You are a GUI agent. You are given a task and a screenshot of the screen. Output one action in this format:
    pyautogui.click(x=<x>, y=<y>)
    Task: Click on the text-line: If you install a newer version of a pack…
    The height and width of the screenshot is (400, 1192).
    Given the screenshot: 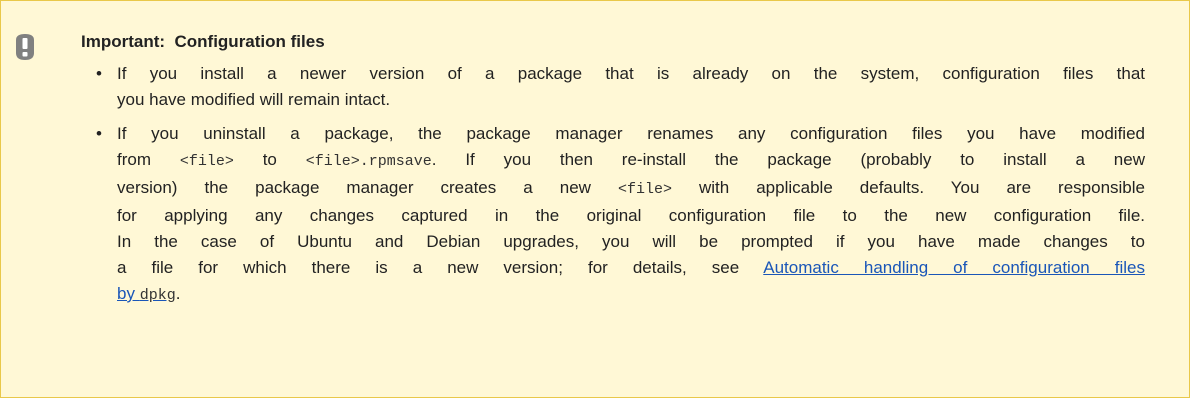 What is the action you would take?
    pyautogui.click(x=631, y=73)
    